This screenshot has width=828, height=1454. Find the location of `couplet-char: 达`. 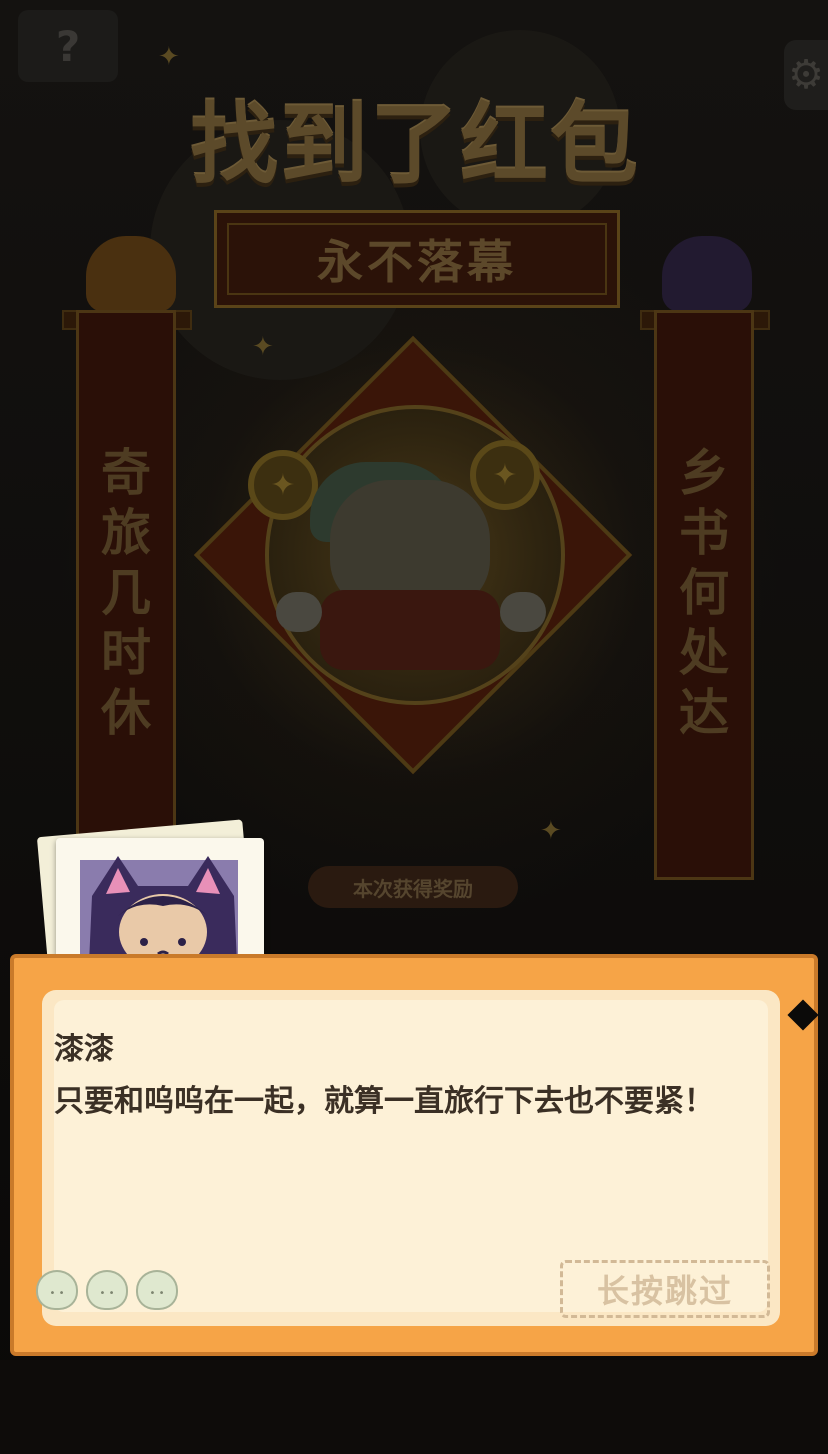

couplet-char: 达 is located at coordinates (704, 713).